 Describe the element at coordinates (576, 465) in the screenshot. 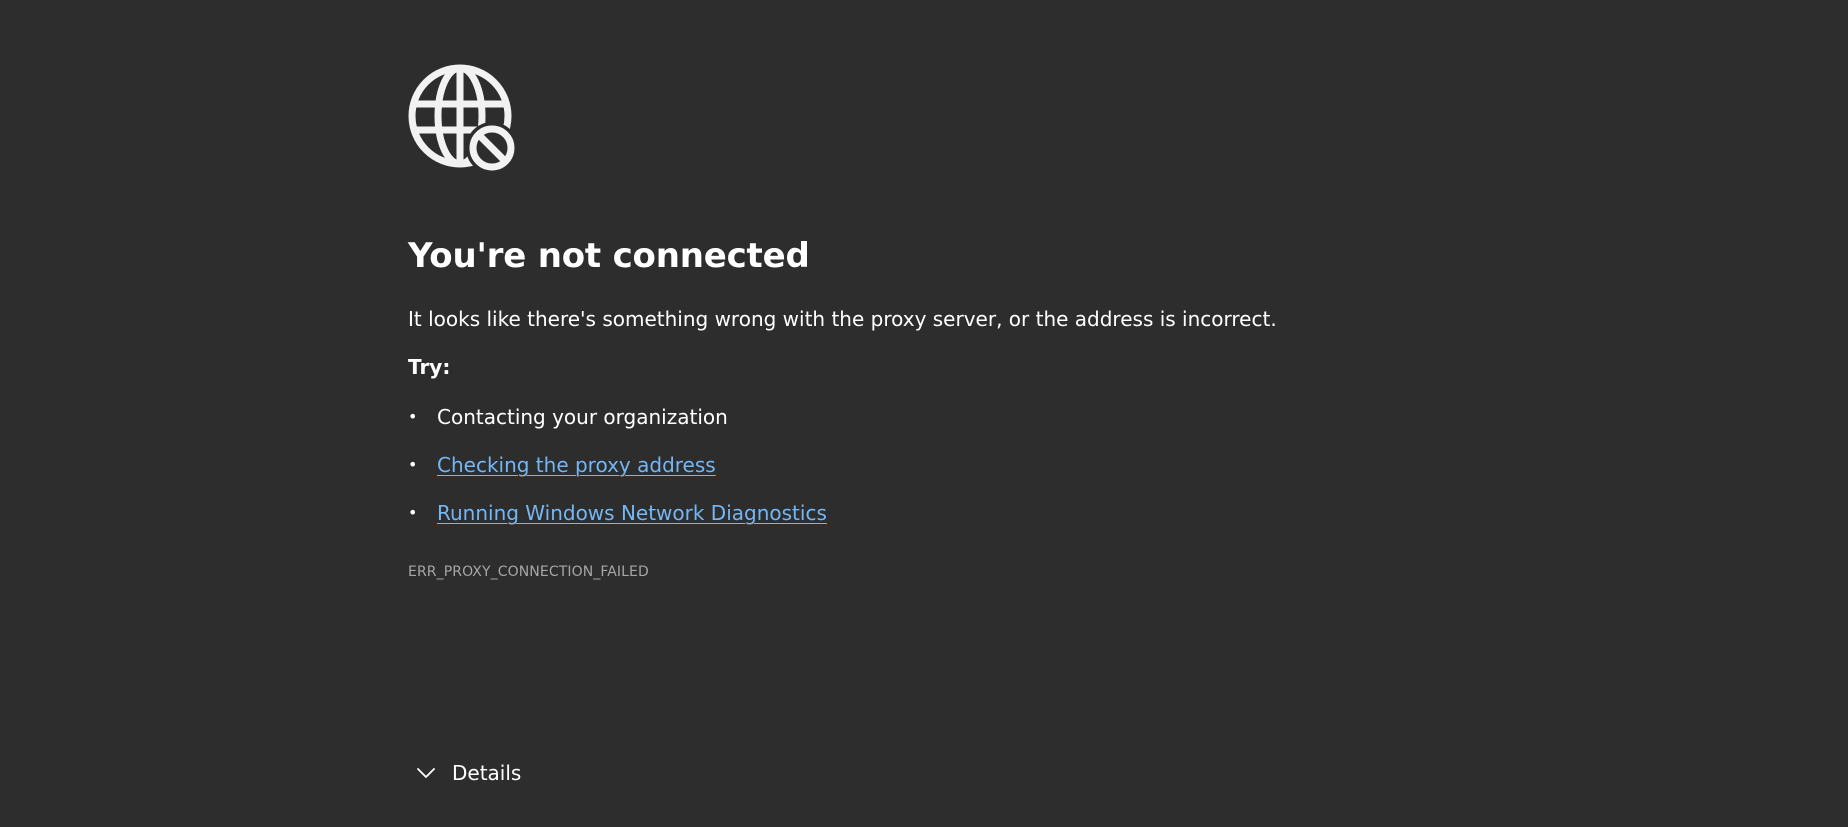

I see `check-proxy-address-link: Checking the proxy address` at that location.